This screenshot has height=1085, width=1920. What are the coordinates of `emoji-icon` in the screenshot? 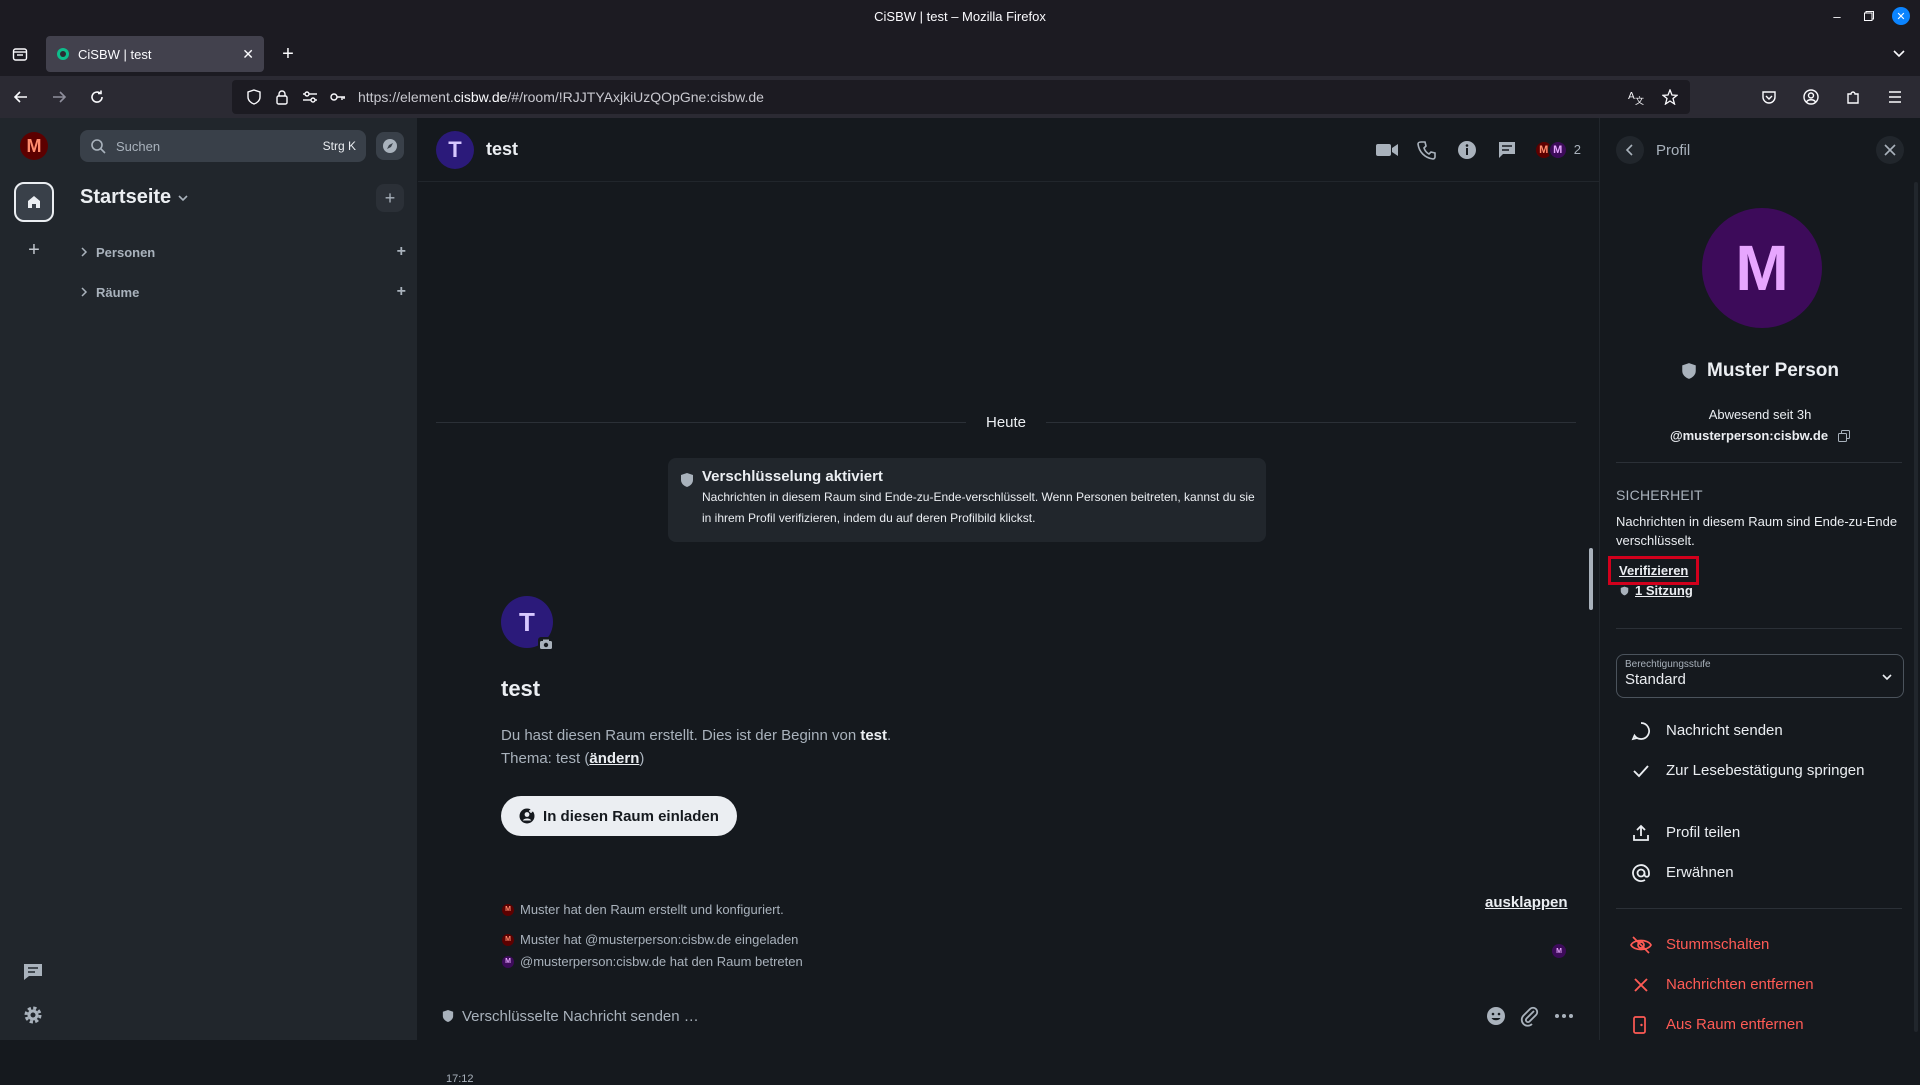 It's located at (1496, 1016).